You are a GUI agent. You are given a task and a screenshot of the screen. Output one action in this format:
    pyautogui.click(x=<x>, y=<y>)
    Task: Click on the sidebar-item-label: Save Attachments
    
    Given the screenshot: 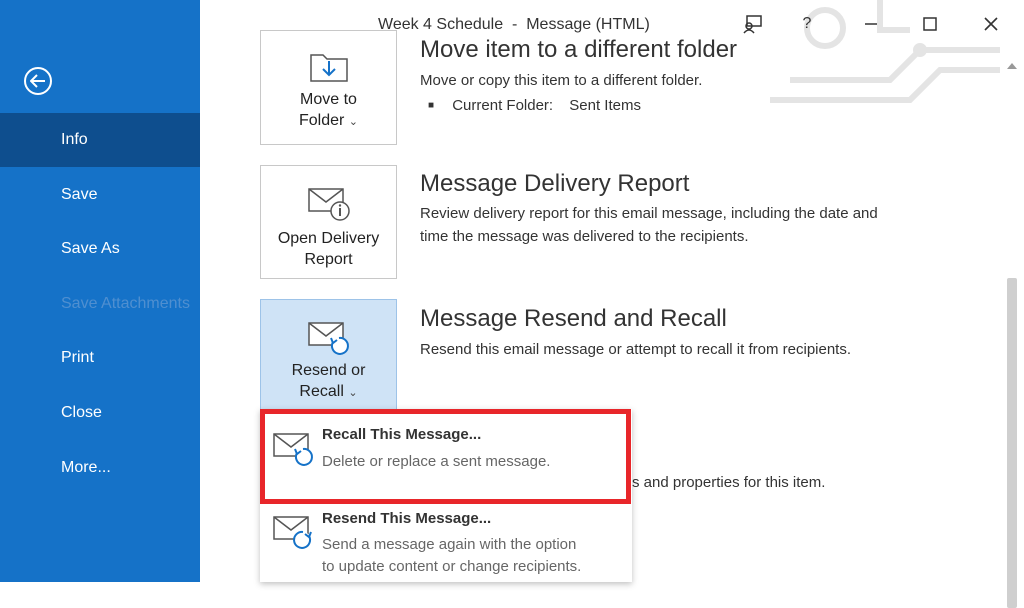 What is the action you would take?
    pyautogui.click(x=125, y=303)
    